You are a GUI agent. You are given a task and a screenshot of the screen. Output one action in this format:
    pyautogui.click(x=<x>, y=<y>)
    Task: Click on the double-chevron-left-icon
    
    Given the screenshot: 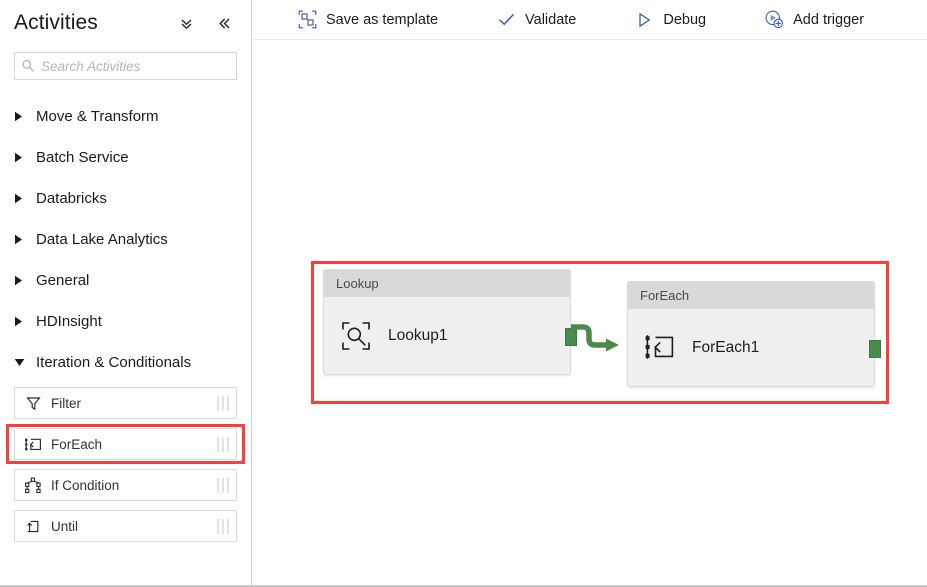 What is the action you would take?
    pyautogui.click(x=224, y=23)
    